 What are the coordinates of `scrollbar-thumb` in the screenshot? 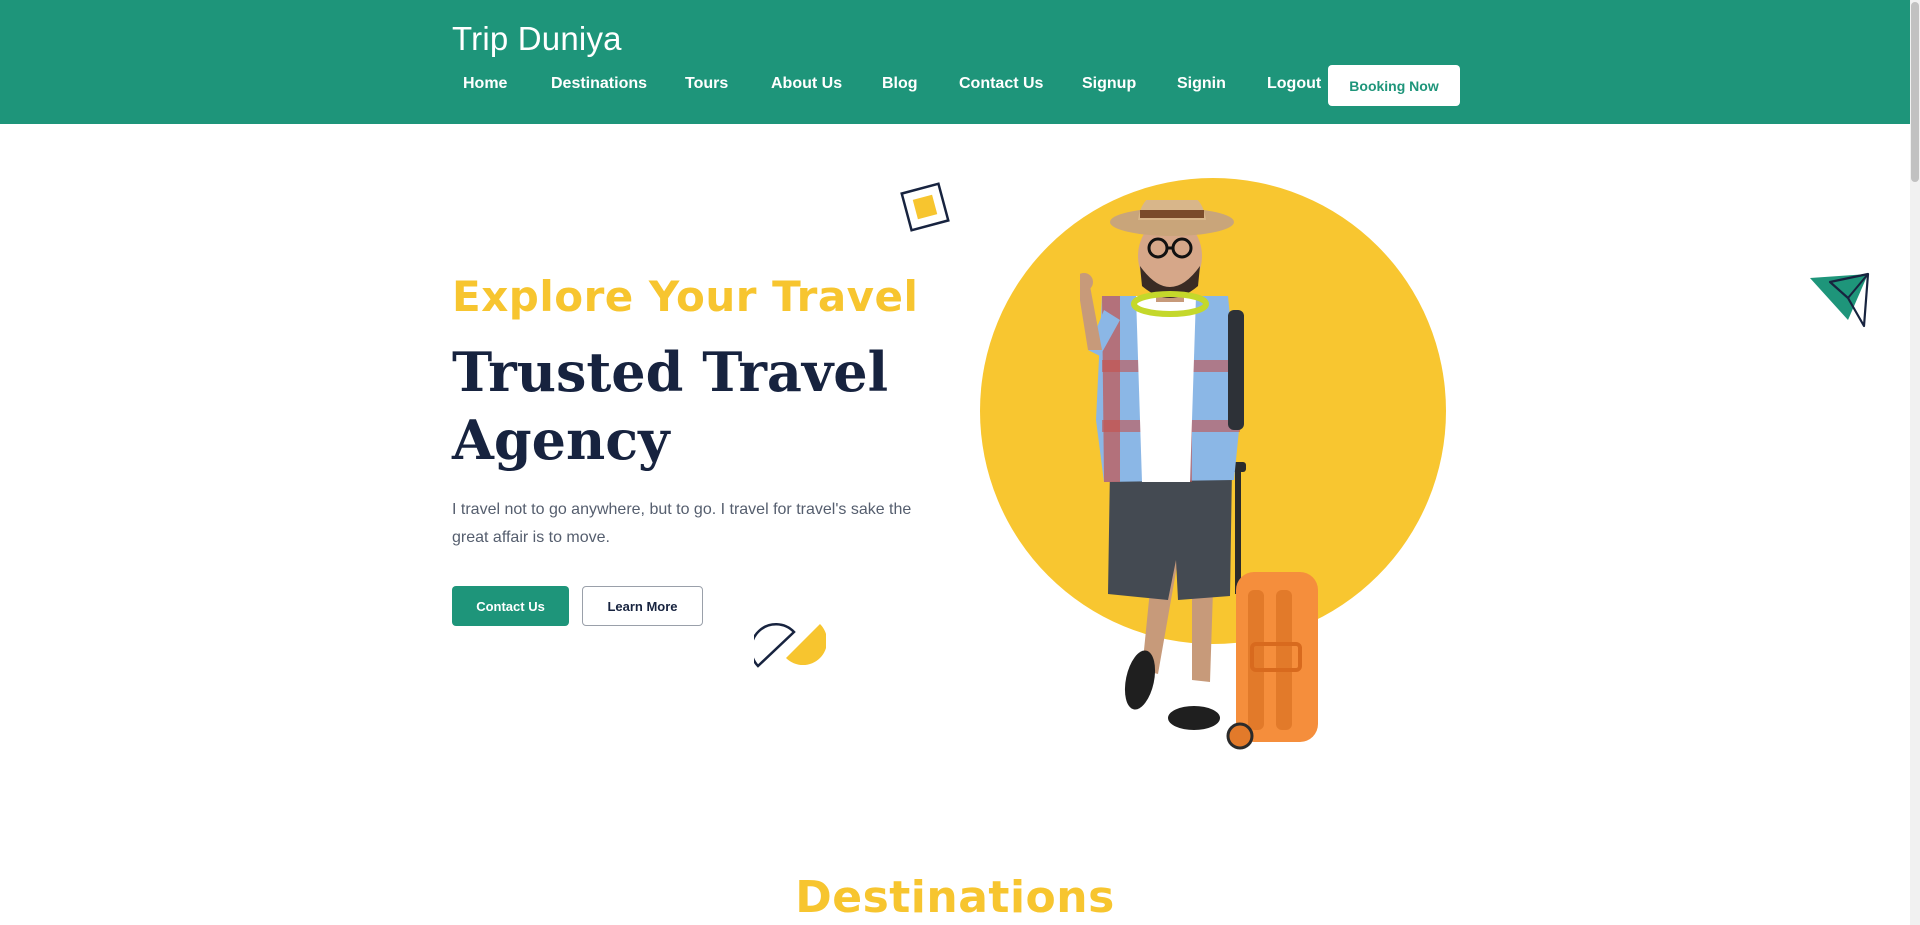 It's located at (1915, 92).